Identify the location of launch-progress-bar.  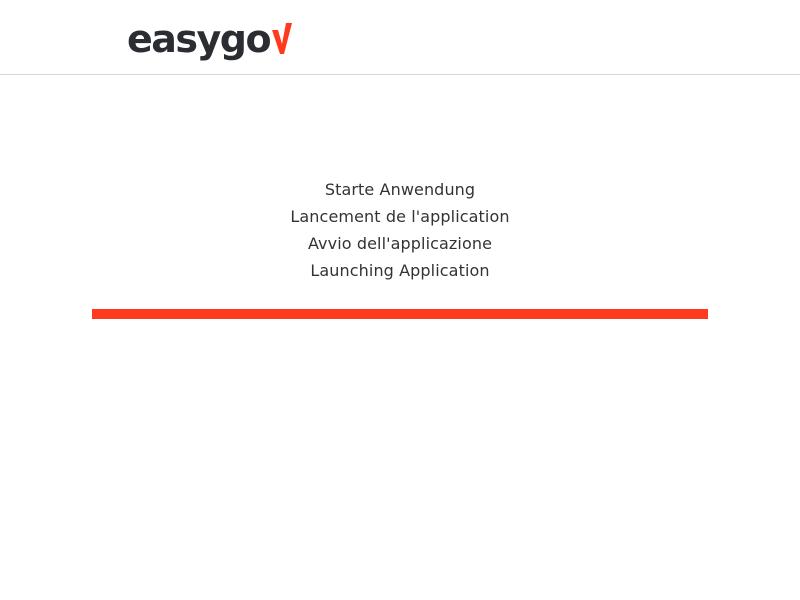
(400, 314).